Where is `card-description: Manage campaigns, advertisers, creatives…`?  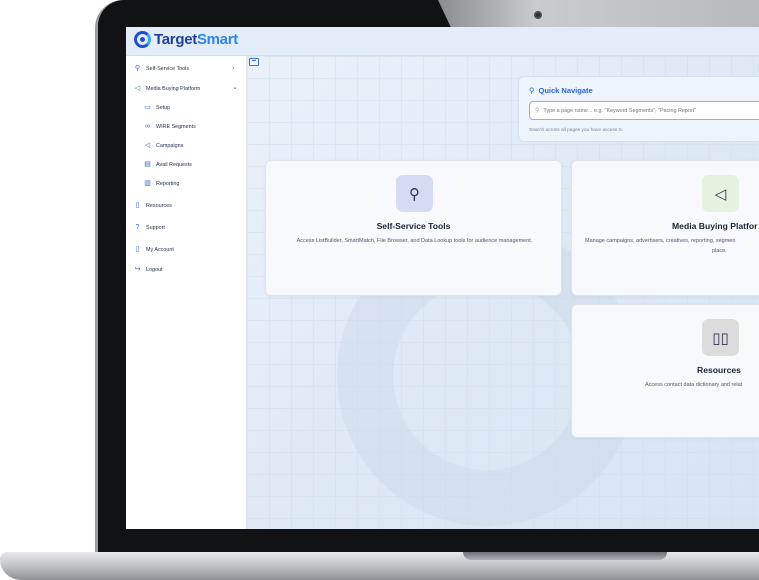 card-description: Manage campaigns, advertisers, creatives… is located at coordinates (660, 241).